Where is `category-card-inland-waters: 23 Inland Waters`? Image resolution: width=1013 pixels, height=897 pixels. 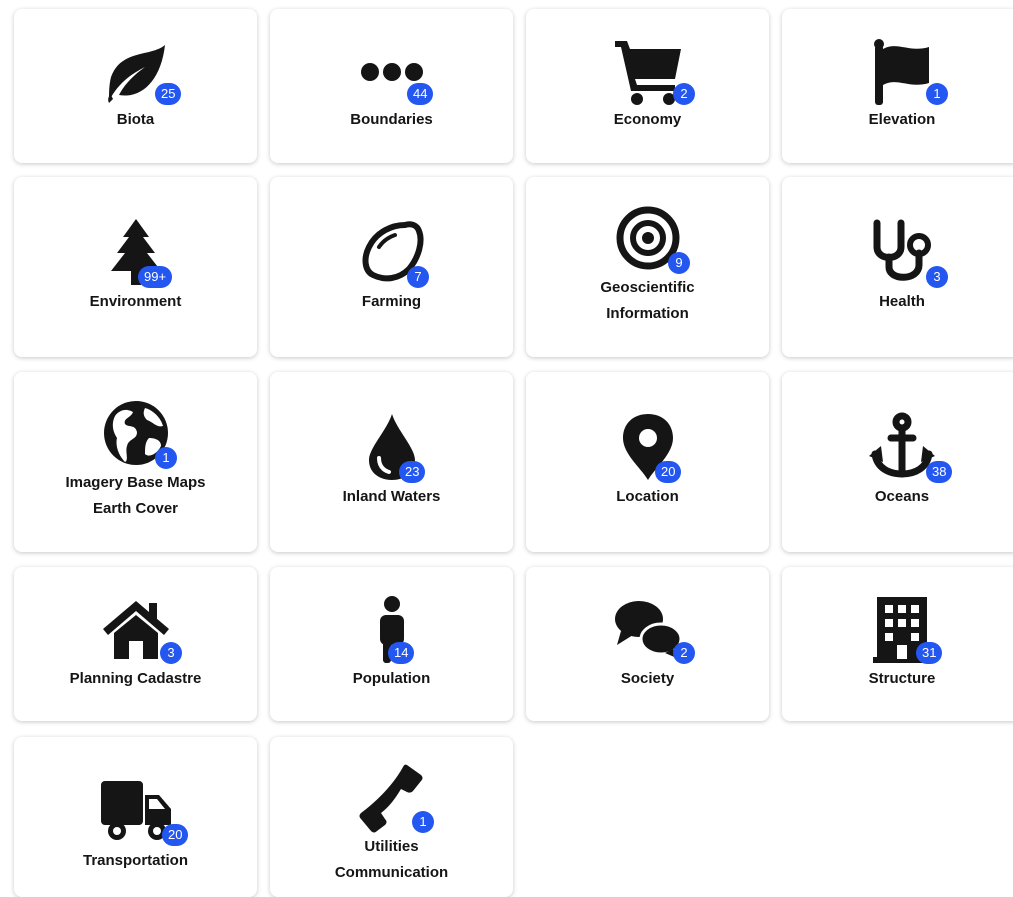
category-card-inland-waters: 23 Inland Waters is located at coordinates (391, 462).